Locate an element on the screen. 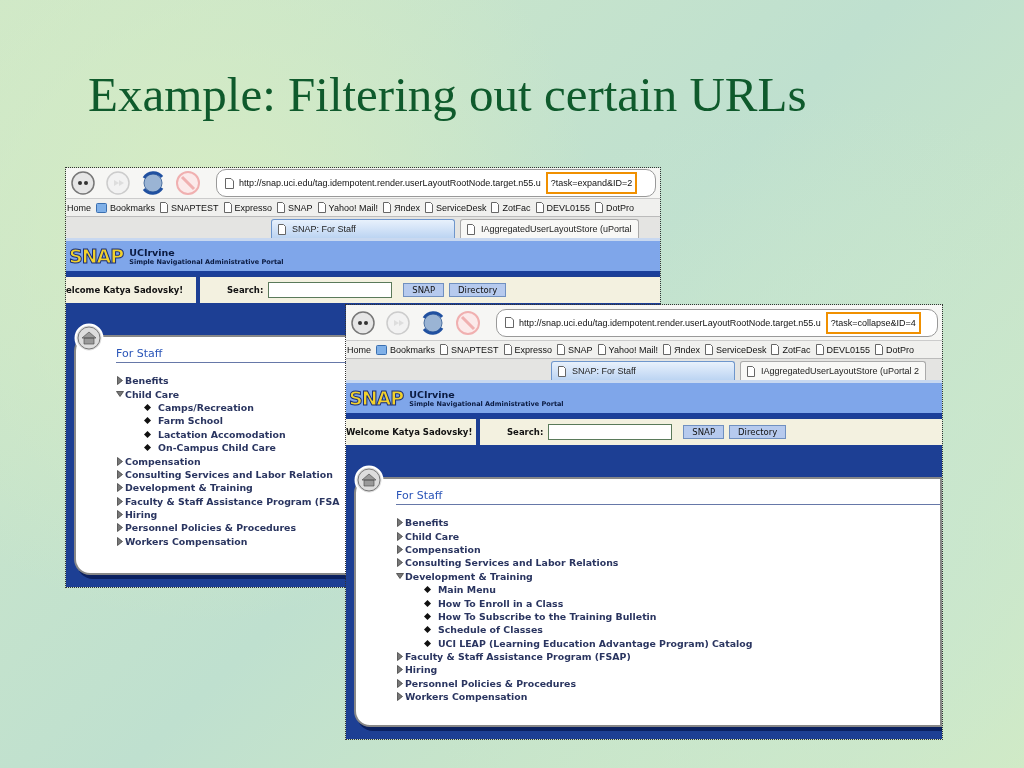  address-bar: http://snap.uci.edu/tag.idempotent.render.userLayoutRootNode.target.n55.u ?task=expand&ID=2 is located at coordinates (436, 183).